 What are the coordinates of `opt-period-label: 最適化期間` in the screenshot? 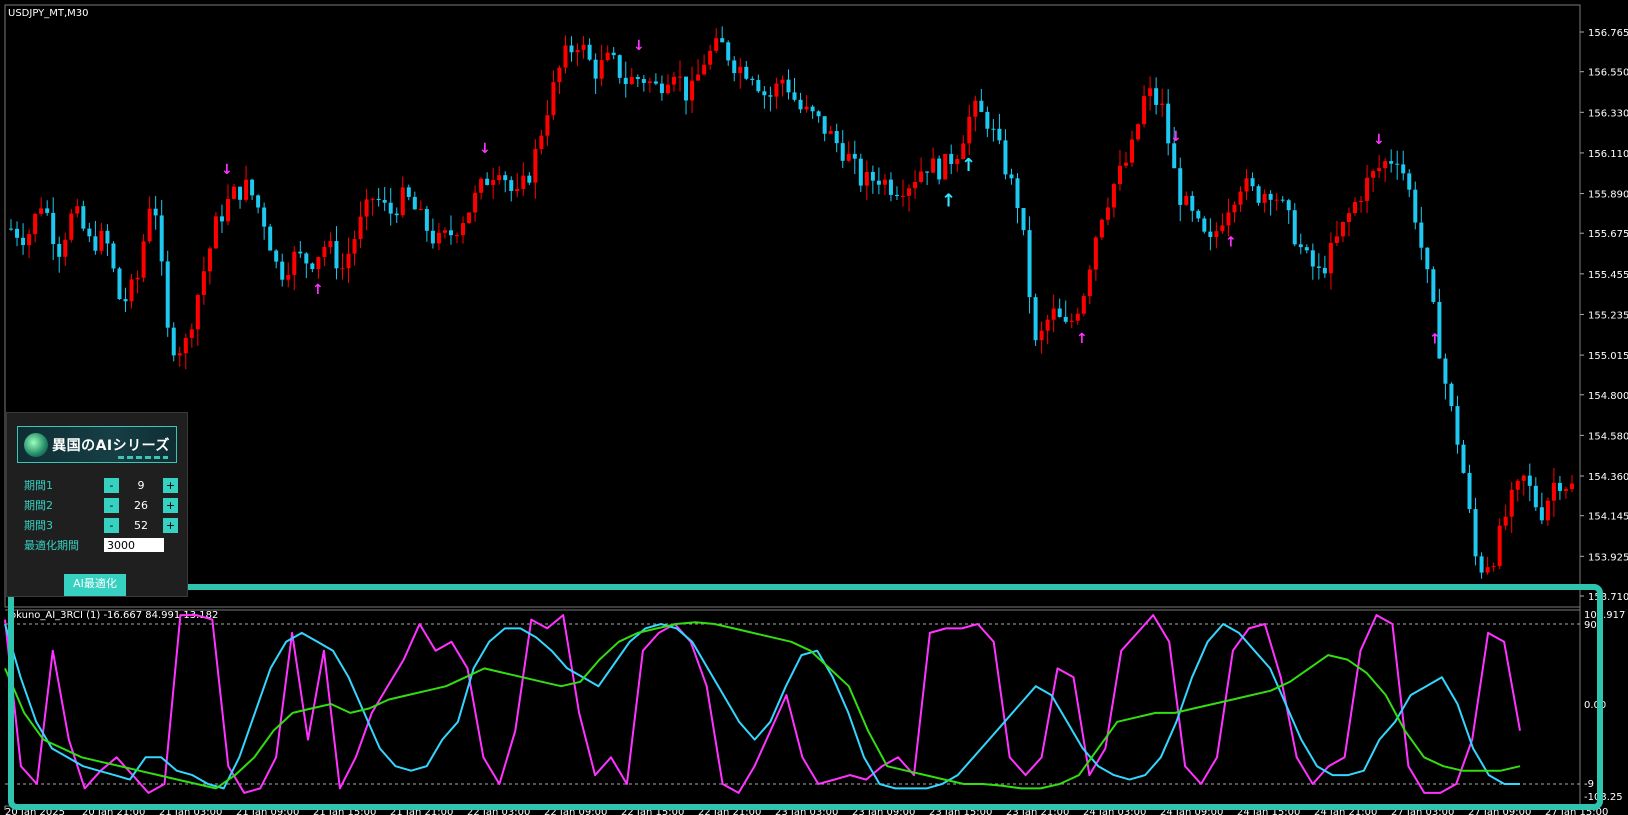 It's located at (51, 545).